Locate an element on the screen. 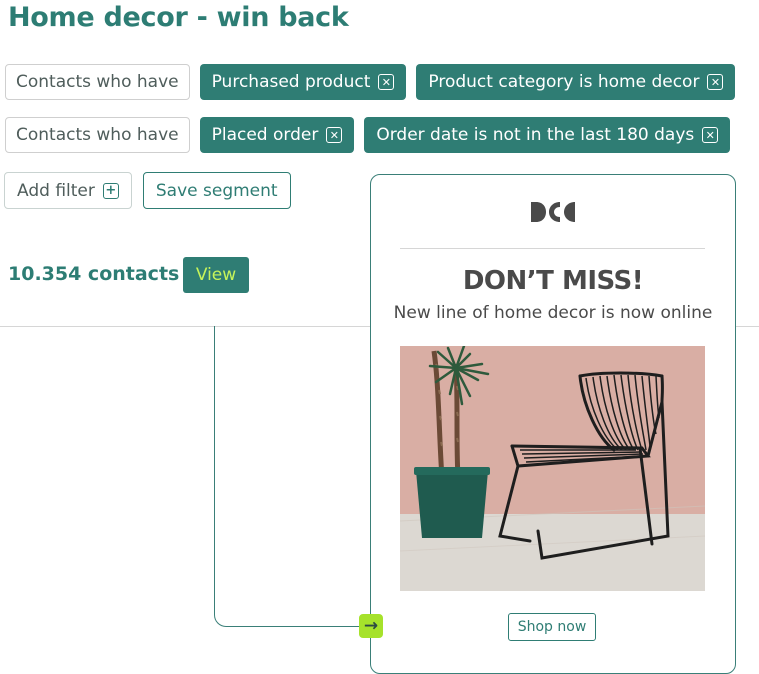  filter-chip-purchased-product: Purchased product ✕ is located at coordinates (303, 82).